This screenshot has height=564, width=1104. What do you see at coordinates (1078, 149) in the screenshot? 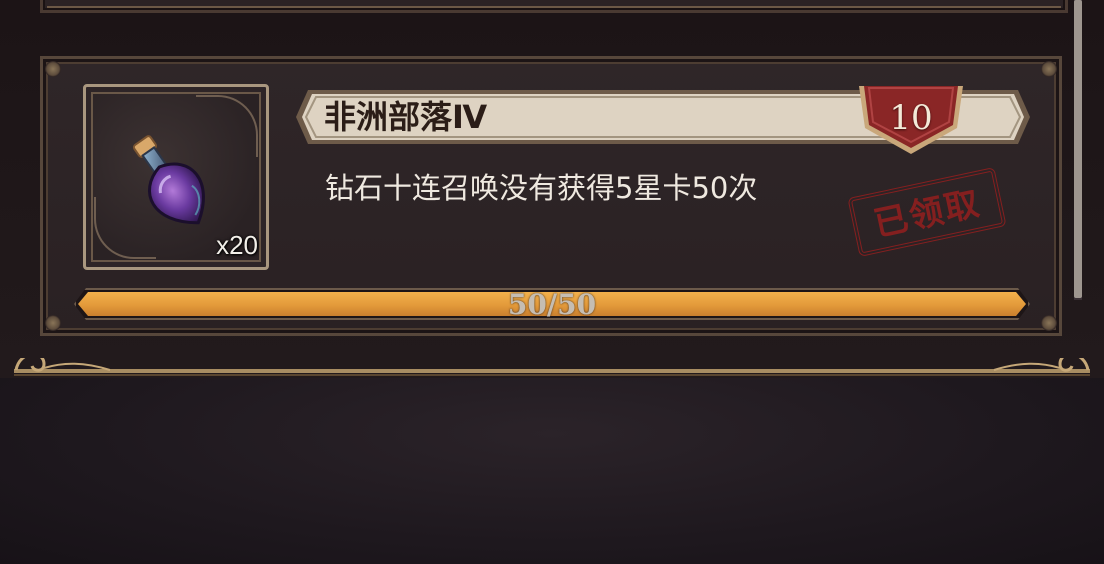
I see `scrollbar-thumb` at bounding box center [1078, 149].